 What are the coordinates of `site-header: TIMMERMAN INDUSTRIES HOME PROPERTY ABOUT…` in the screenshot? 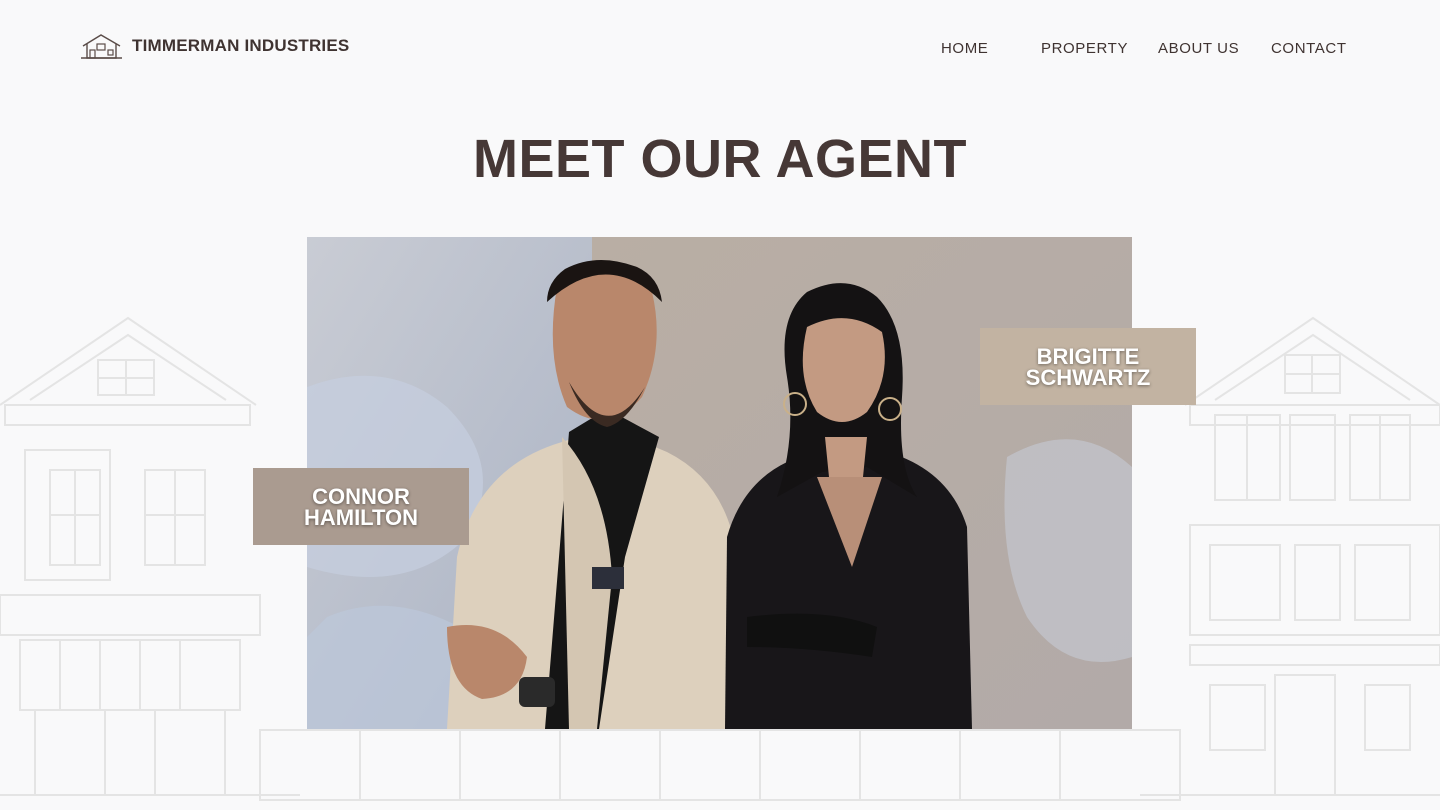 It's located at (720, 50).